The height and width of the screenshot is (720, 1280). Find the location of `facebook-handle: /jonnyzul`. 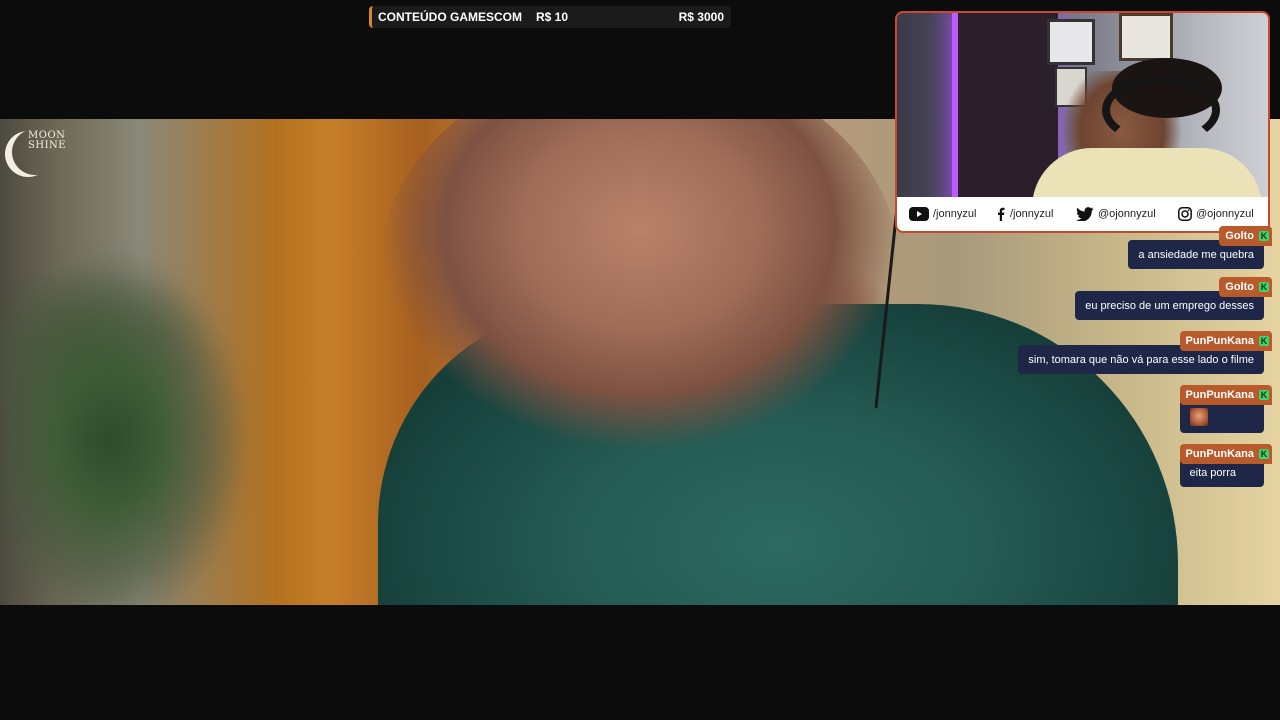

facebook-handle: /jonnyzul is located at coordinates (1032, 214).